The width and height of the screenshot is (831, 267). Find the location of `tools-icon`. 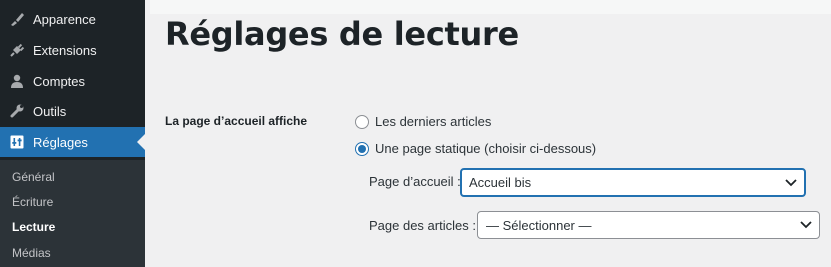

tools-icon is located at coordinates (17, 111).